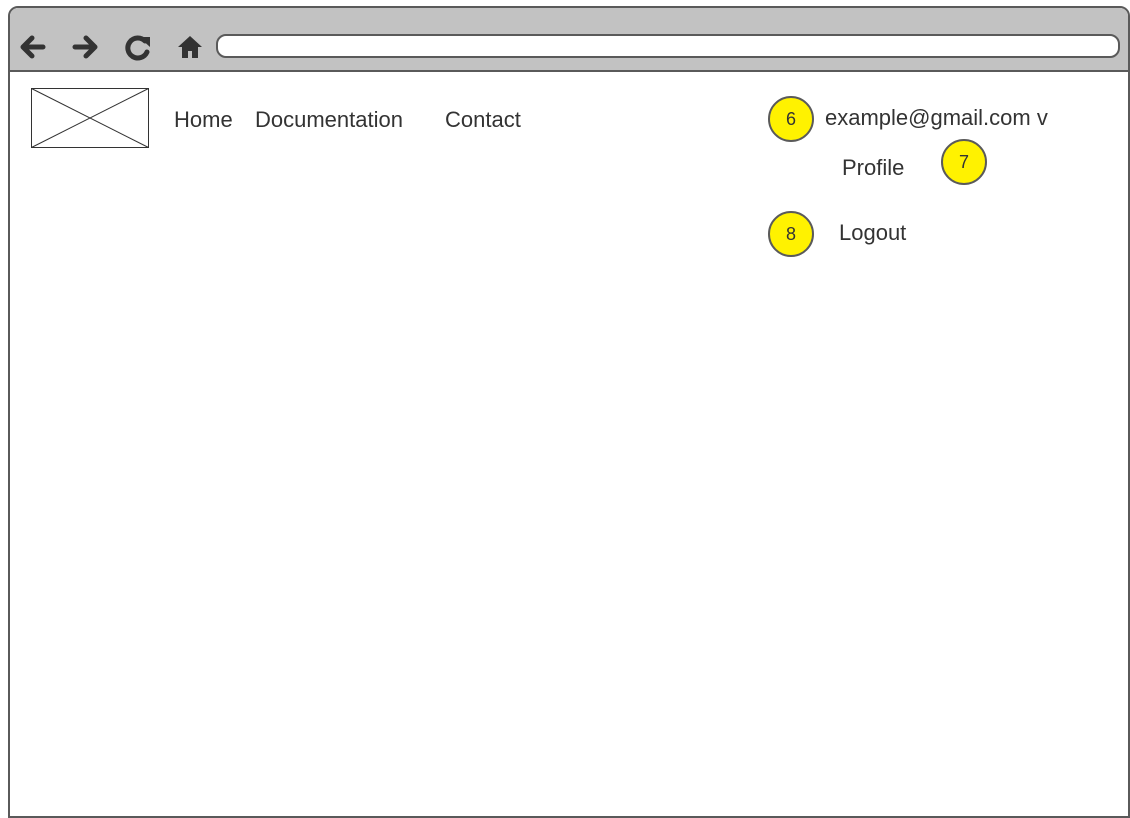  I want to click on account-email-dropdown: example@gmail.com v, so click(936, 118).